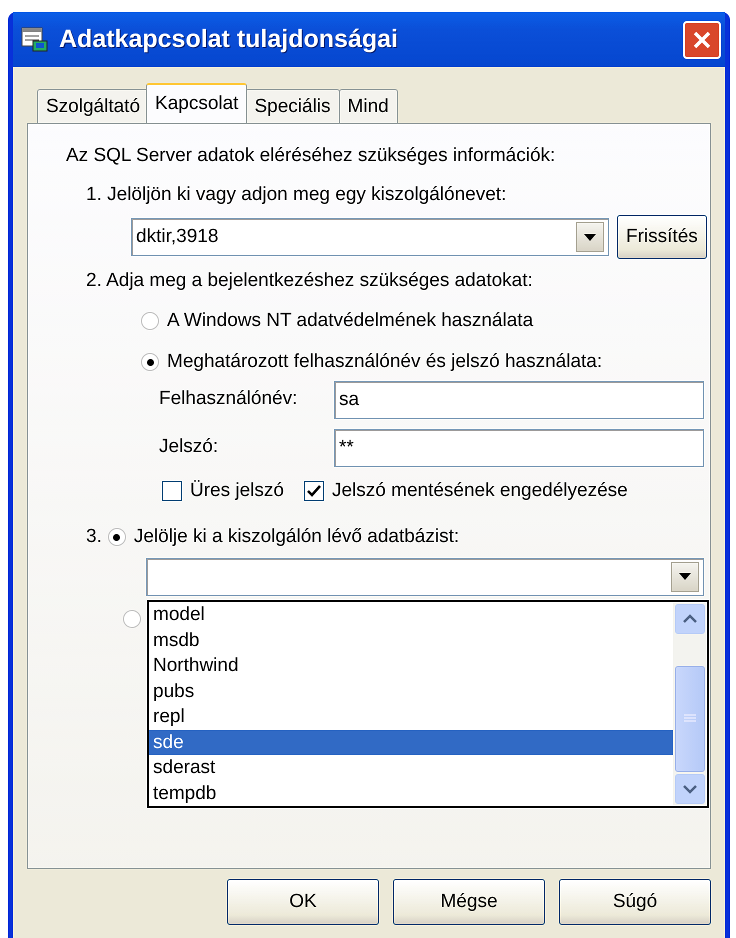 This screenshot has width=736, height=938. Describe the element at coordinates (690, 789) in the screenshot. I see `scroll-down-button` at that location.